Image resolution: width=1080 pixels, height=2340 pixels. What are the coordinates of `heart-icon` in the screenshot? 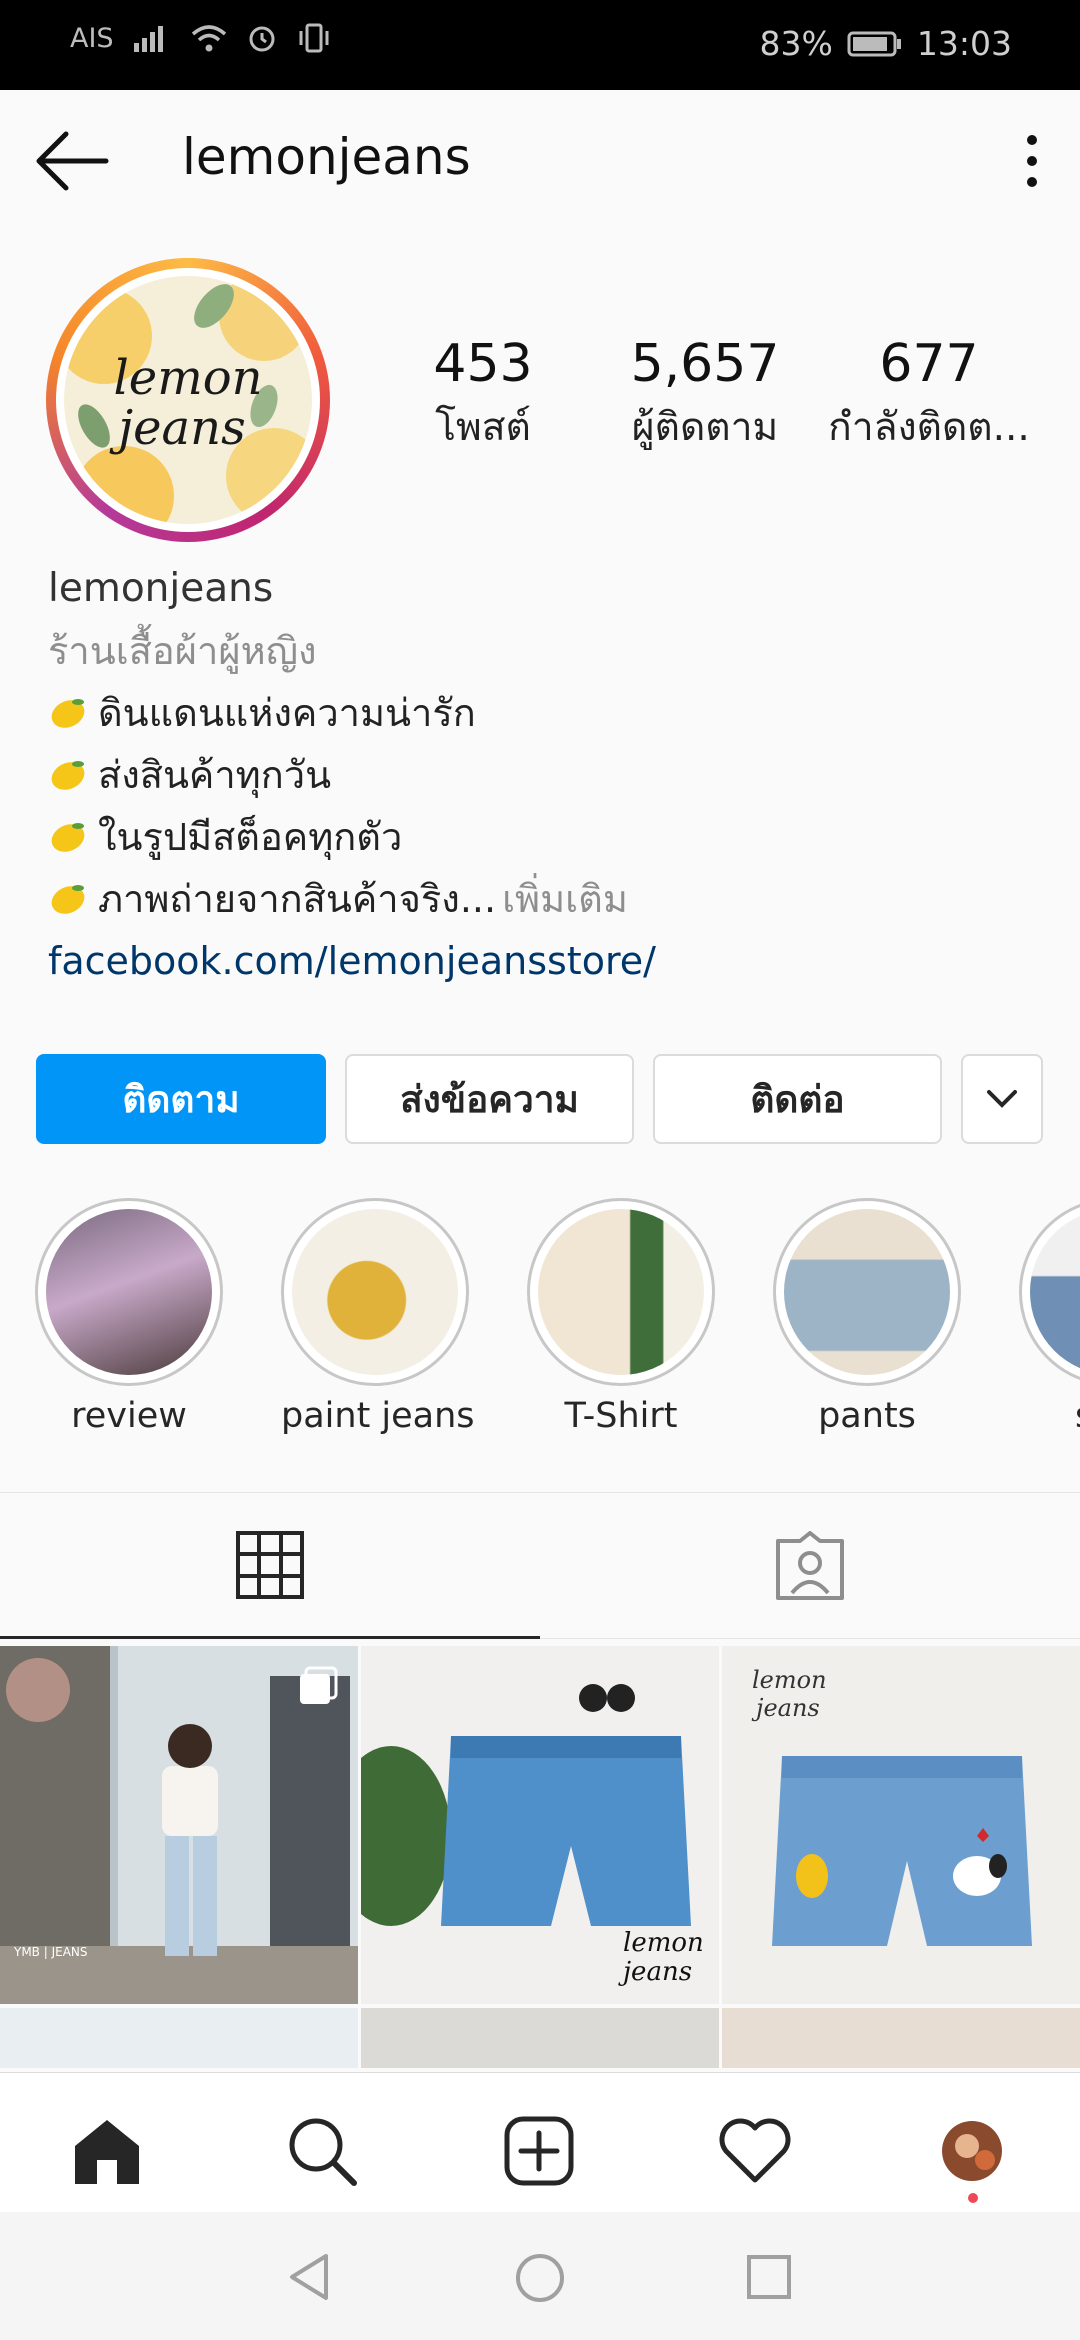 It's located at (755, 2150).